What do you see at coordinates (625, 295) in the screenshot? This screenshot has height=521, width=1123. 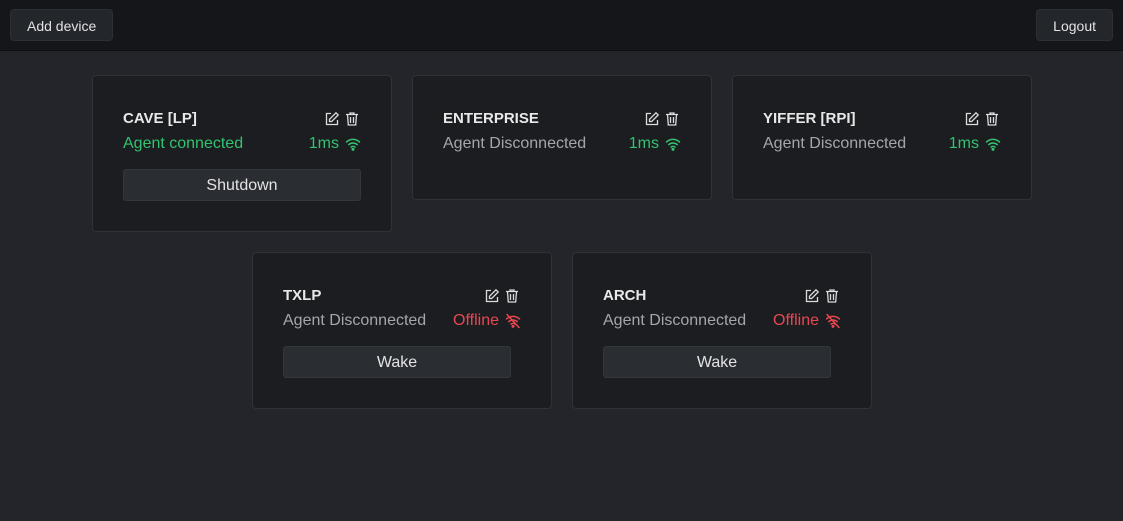 I see `device-name: ARCH` at bounding box center [625, 295].